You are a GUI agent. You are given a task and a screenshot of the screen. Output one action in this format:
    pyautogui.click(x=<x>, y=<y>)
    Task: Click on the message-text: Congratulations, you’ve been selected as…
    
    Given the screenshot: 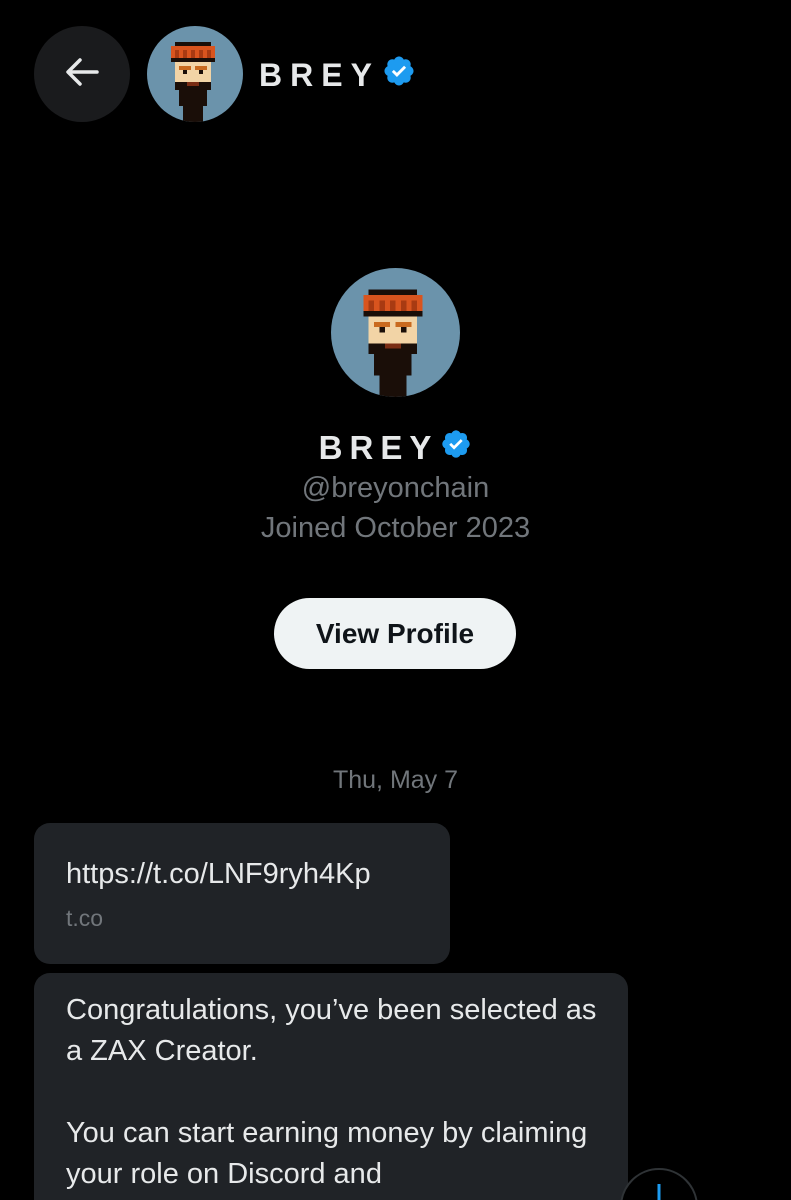 What is the action you would take?
    pyautogui.click(x=331, y=1092)
    